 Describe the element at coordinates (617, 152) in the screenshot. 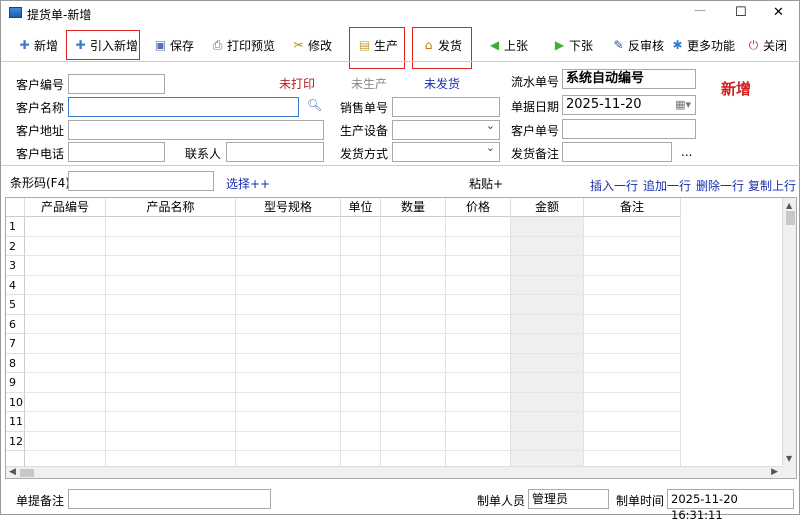

I see `ship-note-input` at that location.